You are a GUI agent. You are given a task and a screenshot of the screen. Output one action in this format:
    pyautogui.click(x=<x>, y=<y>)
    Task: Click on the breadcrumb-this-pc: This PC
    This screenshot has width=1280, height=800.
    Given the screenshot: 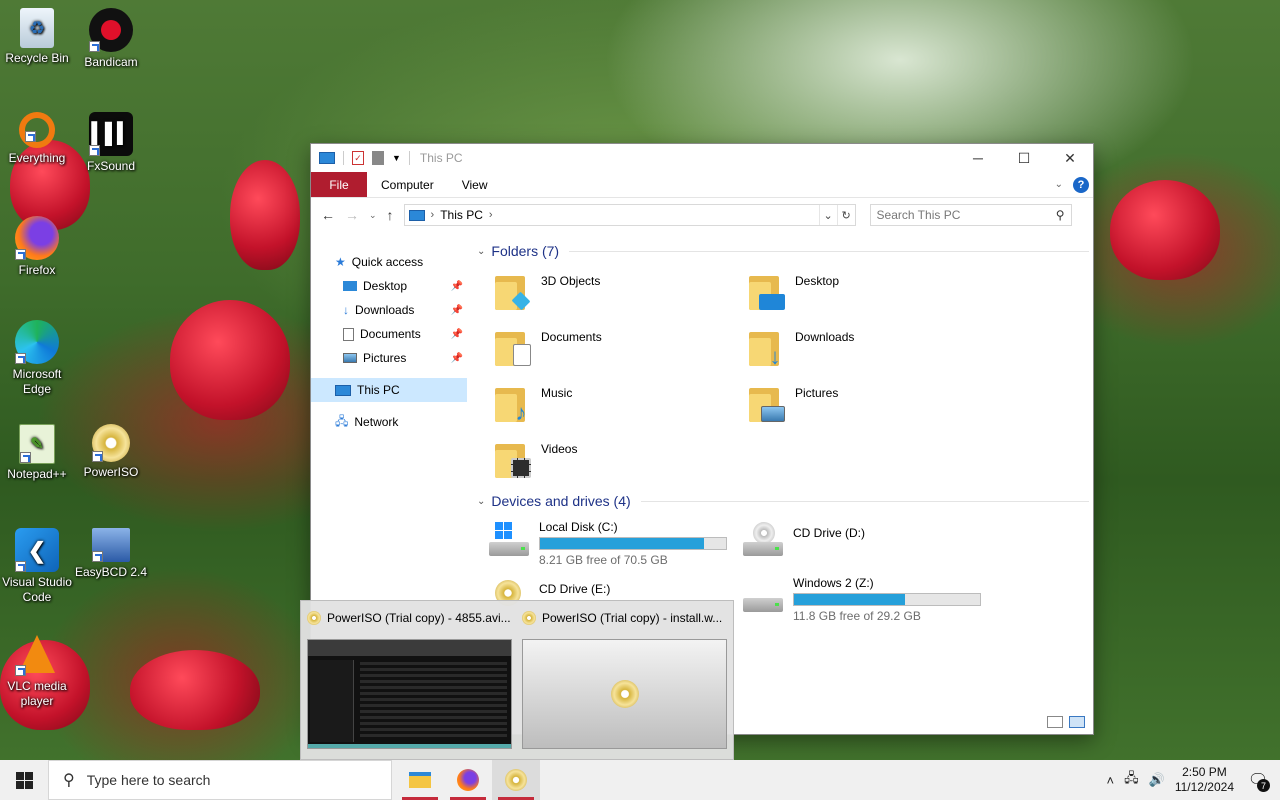 What is the action you would take?
    pyautogui.click(x=461, y=215)
    